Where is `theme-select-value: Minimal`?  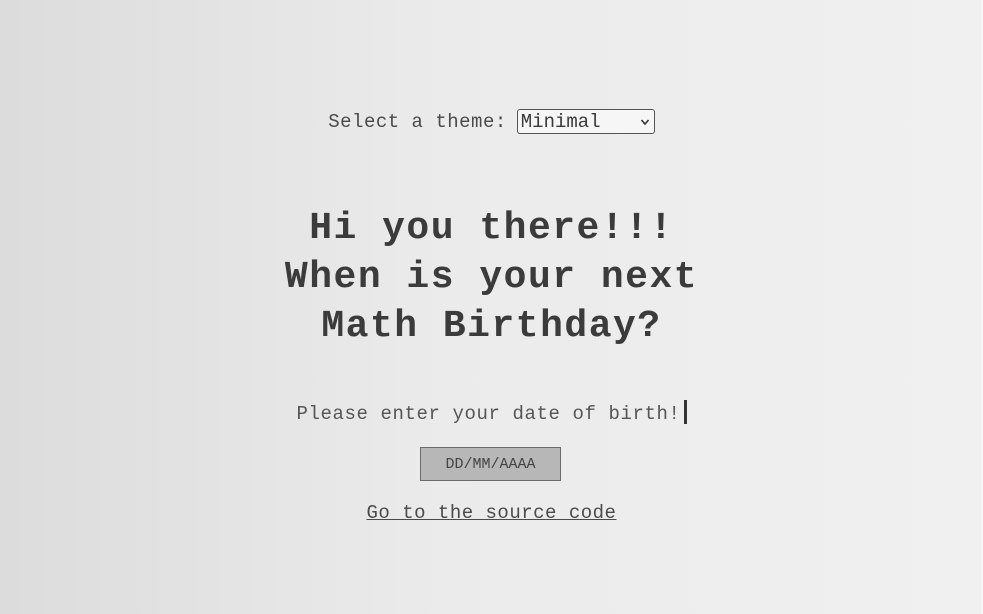 theme-select-value: Minimal is located at coordinates (560, 121).